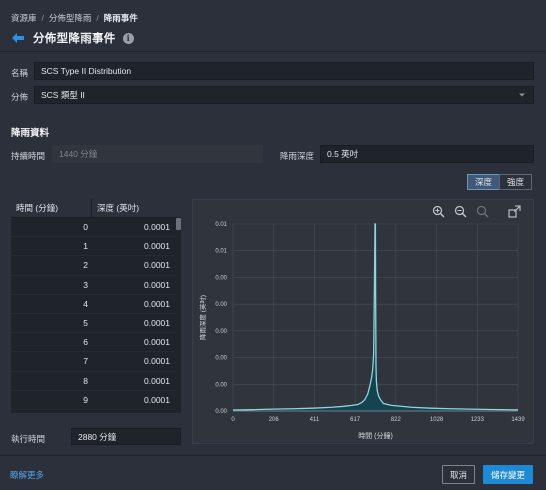  Describe the element at coordinates (96, 266) in the screenshot. I see `table-row: 2 0.0001` at that location.